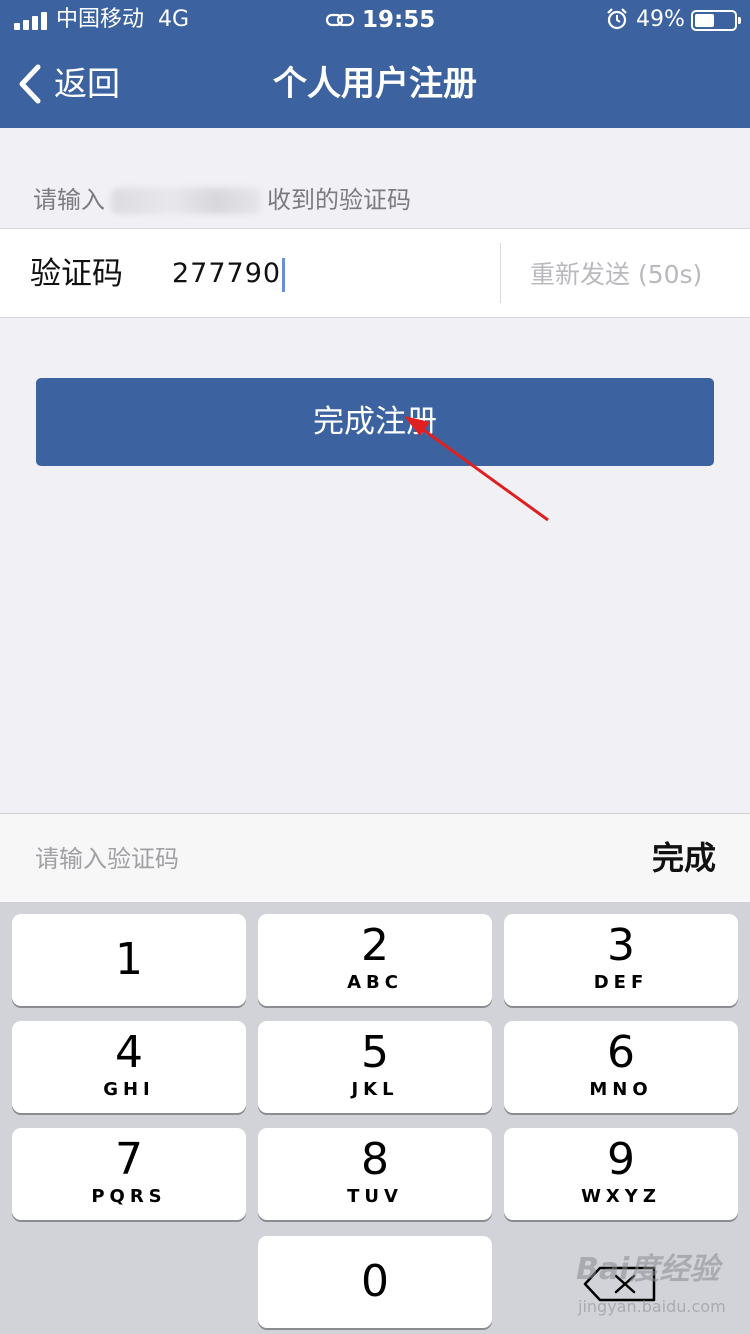  I want to click on verification-code-row: 验证码 277790 重新发送 (50s), so click(375, 273).